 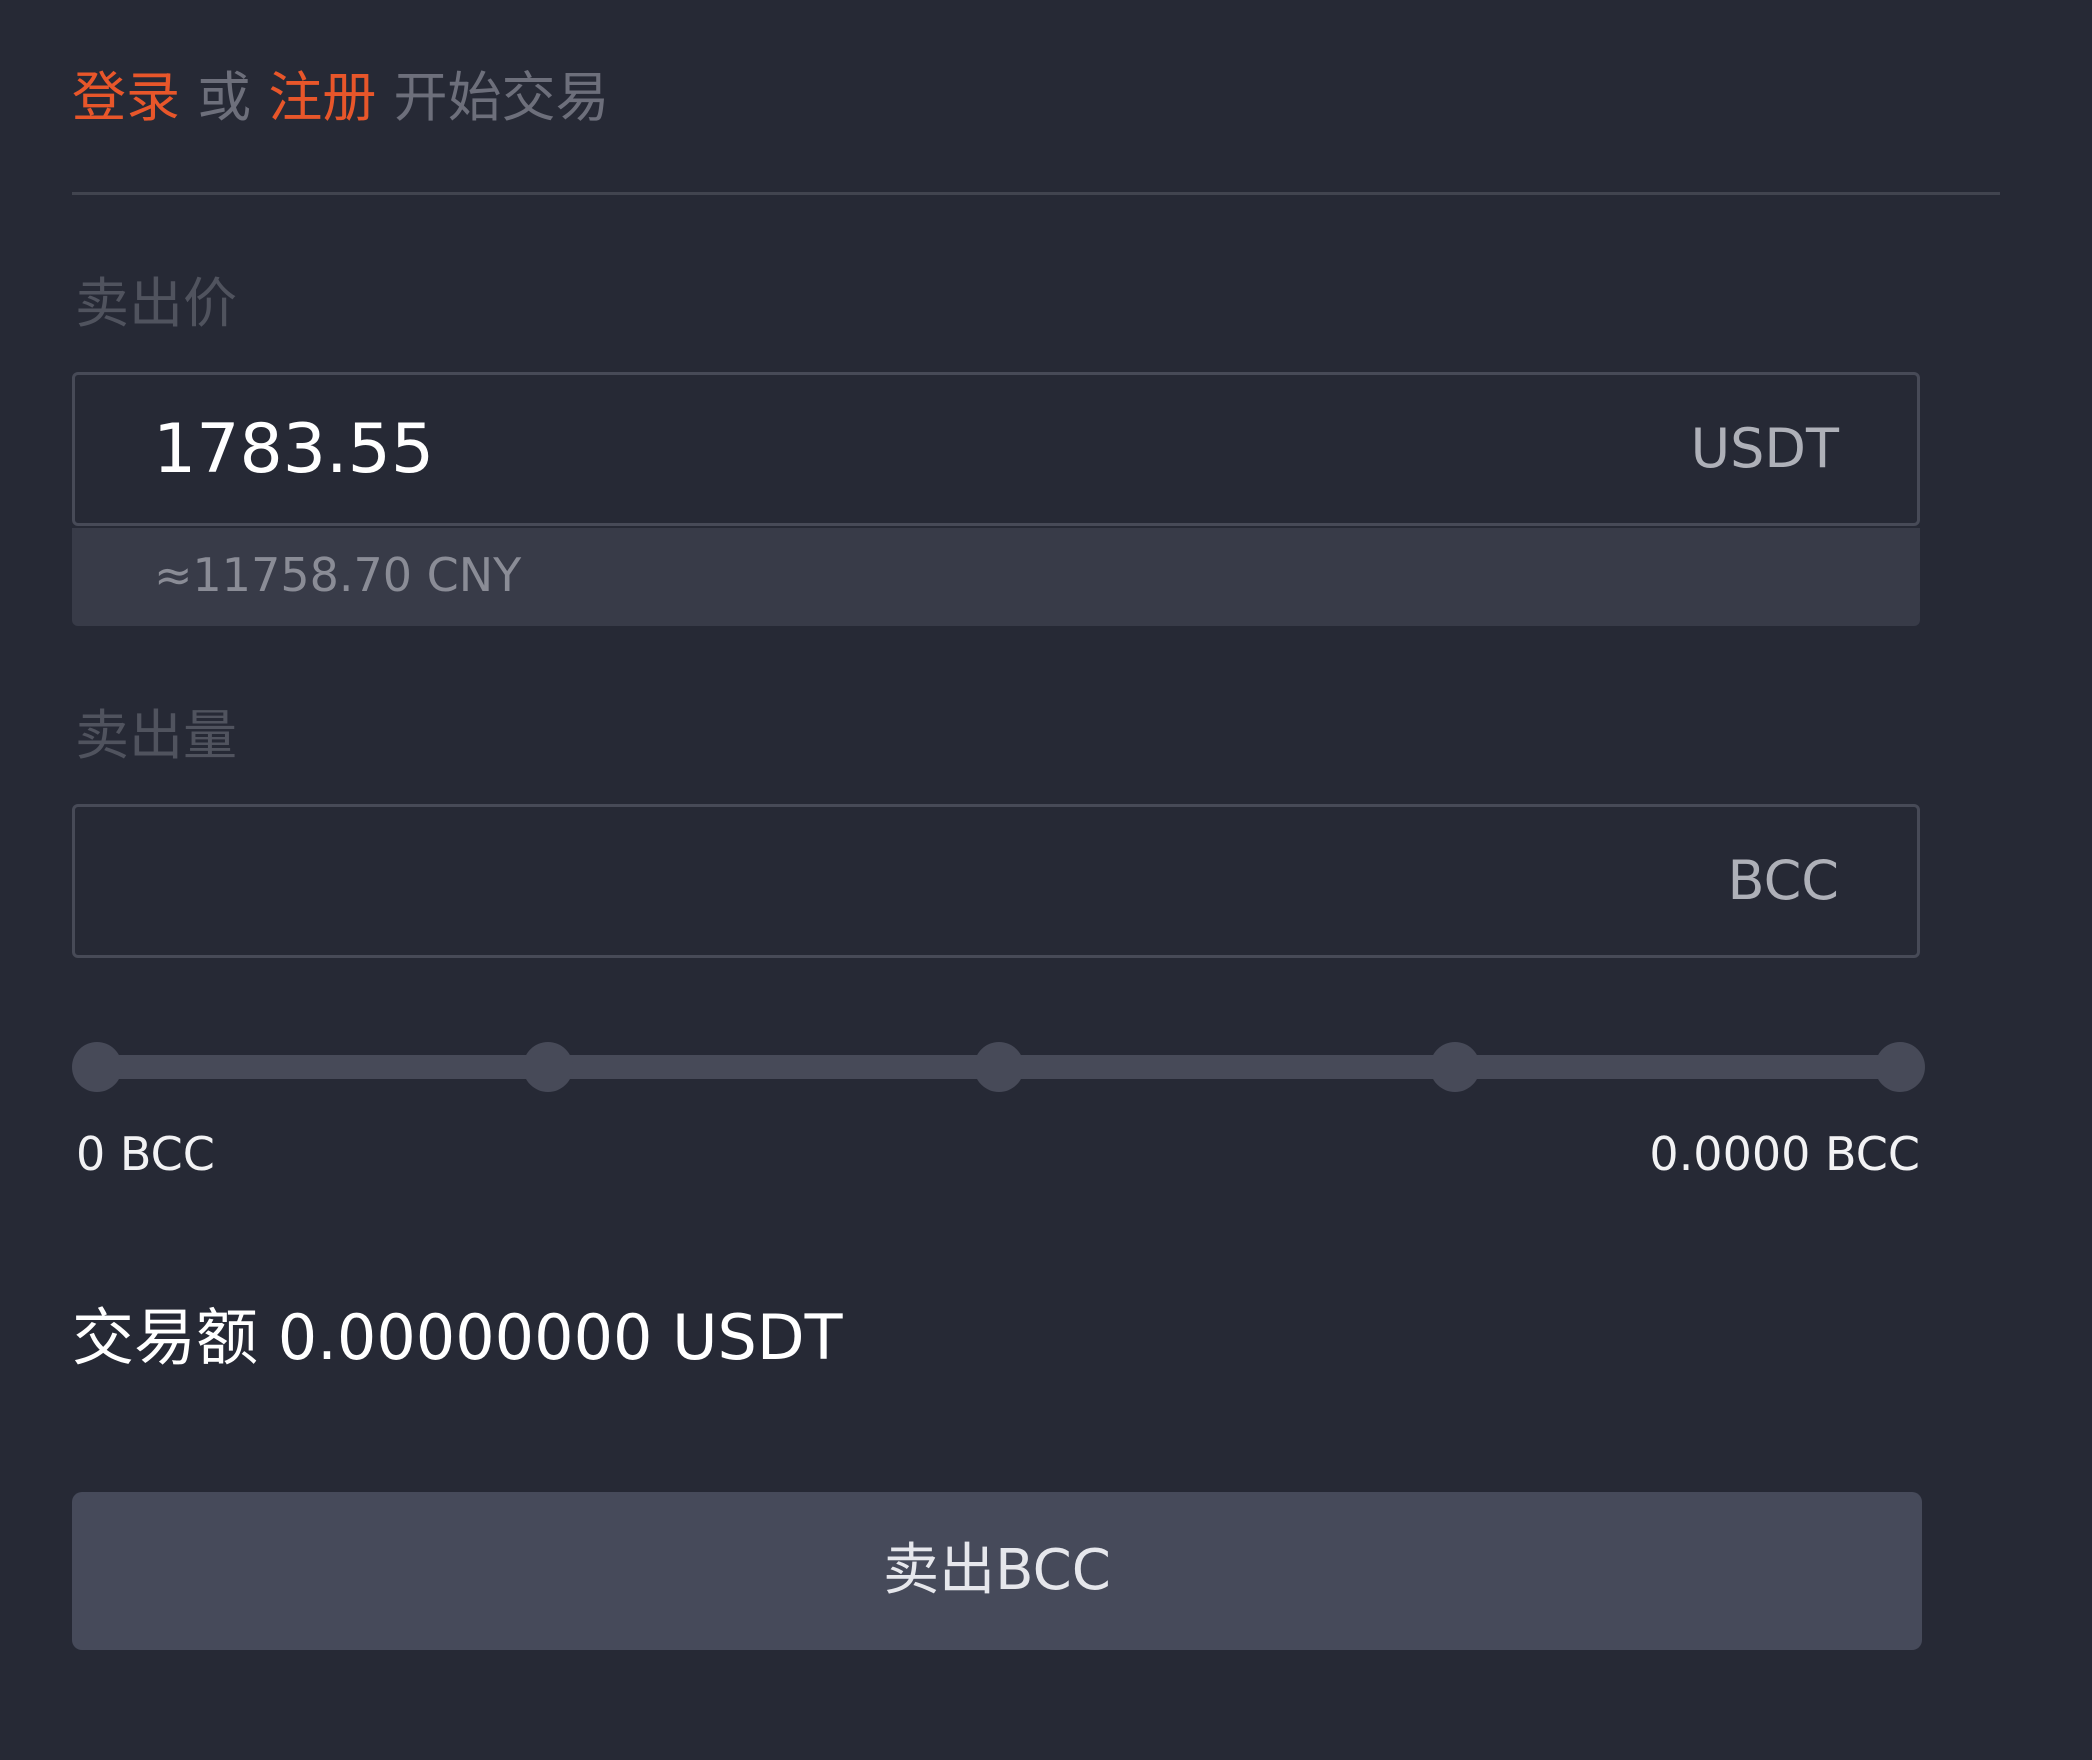 What do you see at coordinates (996, 577) in the screenshot?
I see `cny-estimate-bar: ≈11758.70 CNY` at bounding box center [996, 577].